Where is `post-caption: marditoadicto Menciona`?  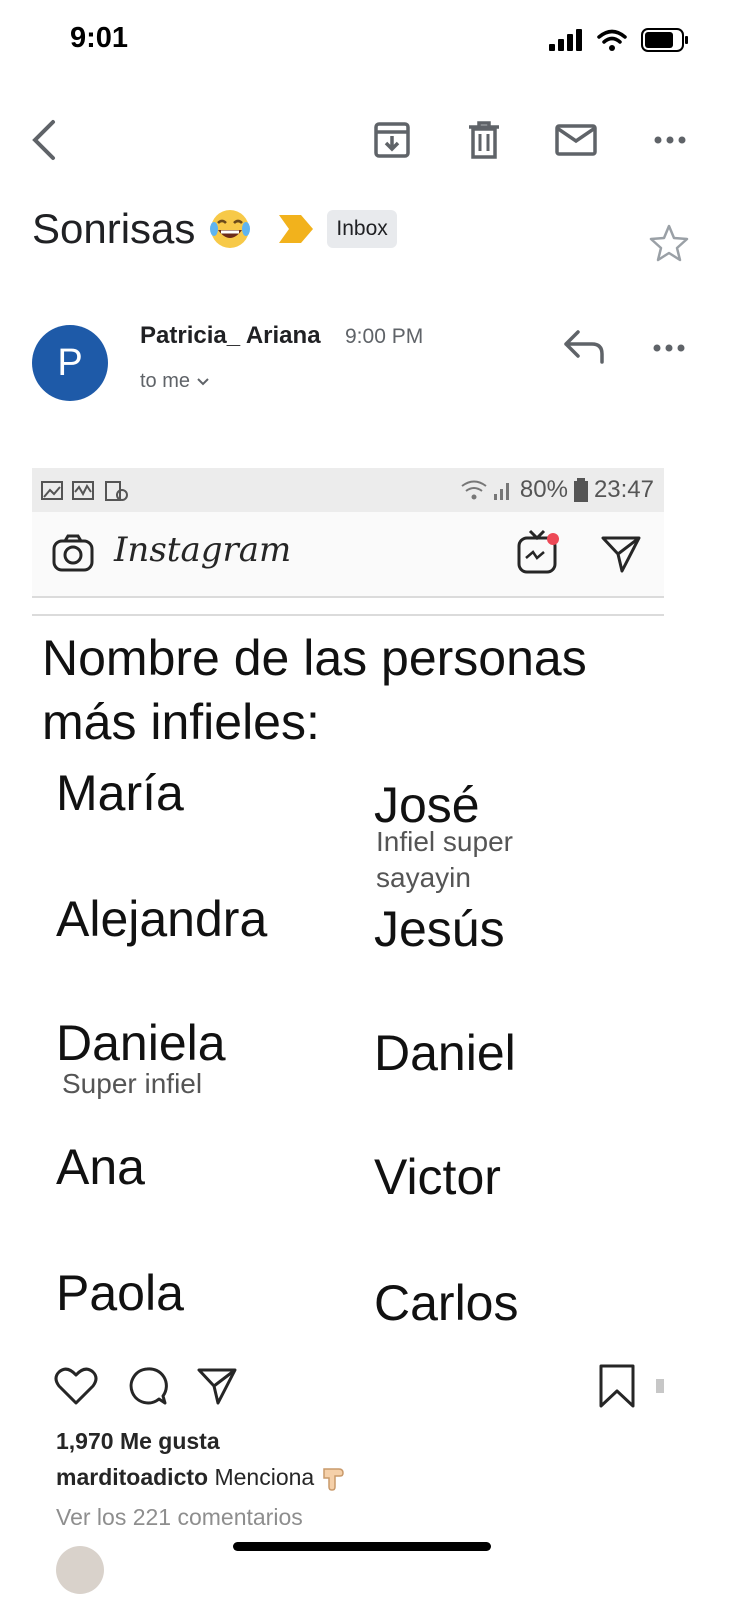 post-caption: marditoadicto Menciona is located at coordinates (200, 1477).